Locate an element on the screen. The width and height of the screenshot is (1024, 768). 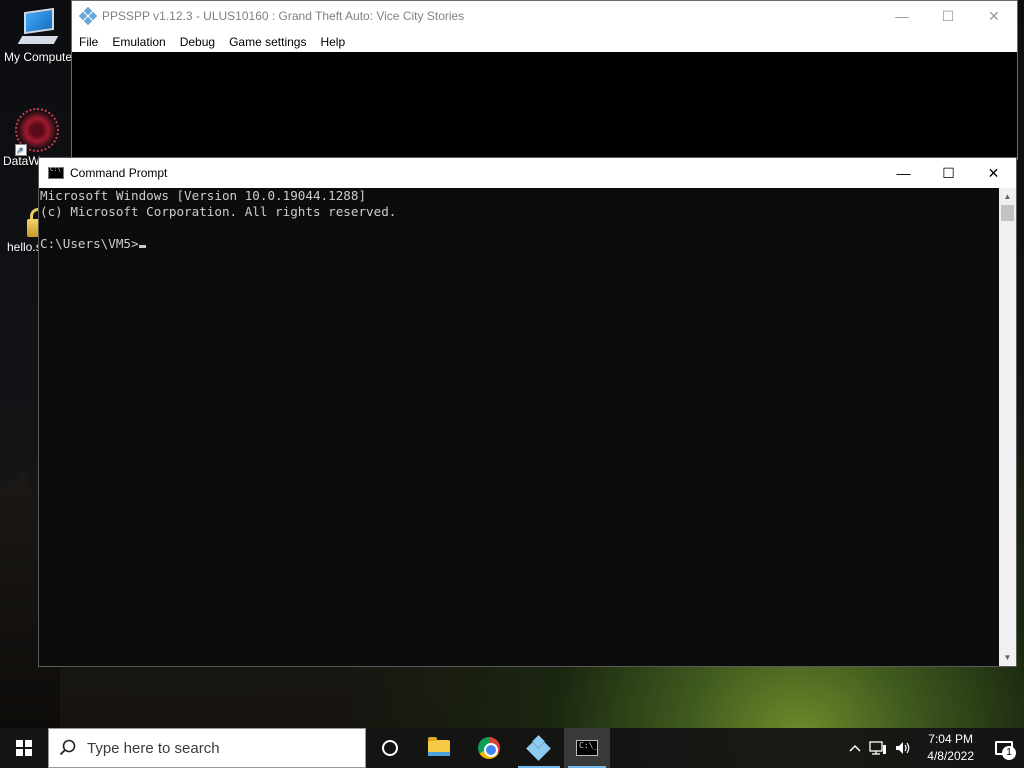
taskbar-ppsspp is located at coordinates (539, 748).